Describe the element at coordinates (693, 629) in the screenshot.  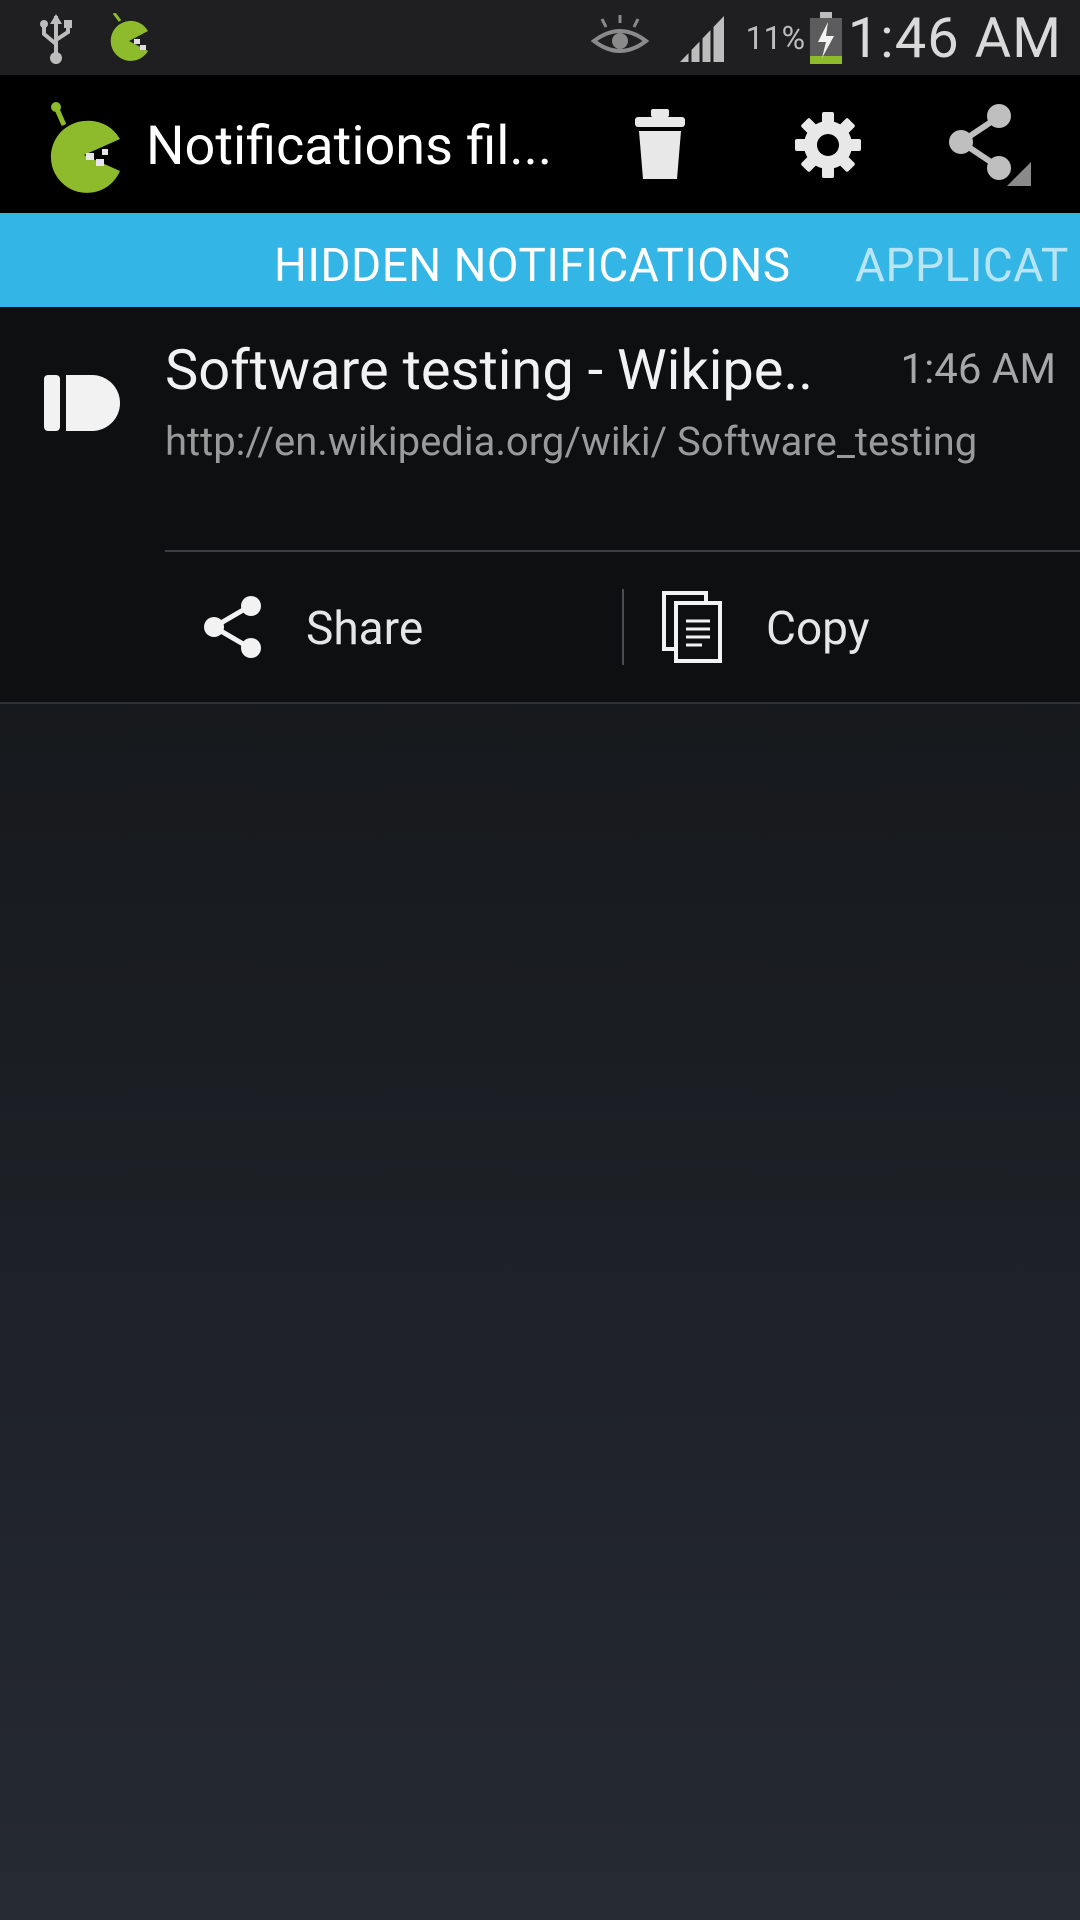
I see `copy-icon` at that location.